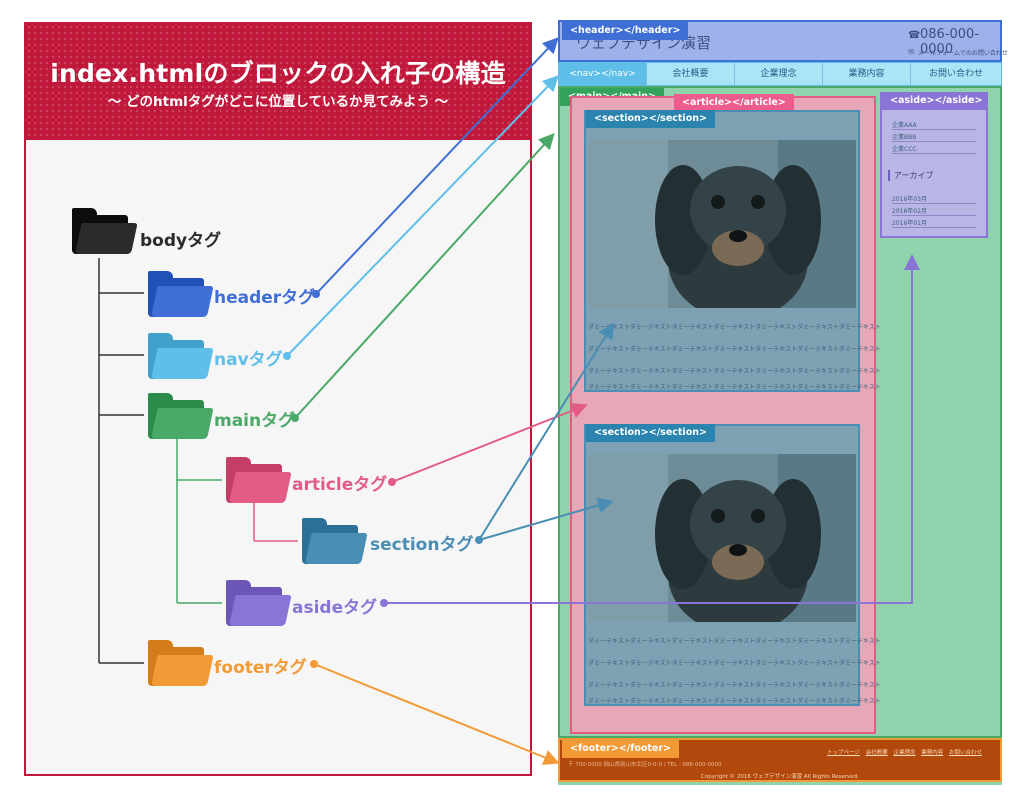  Describe the element at coordinates (260, 668) in the screenshot. I see `tree-label-footer: footerタグ` at that location.